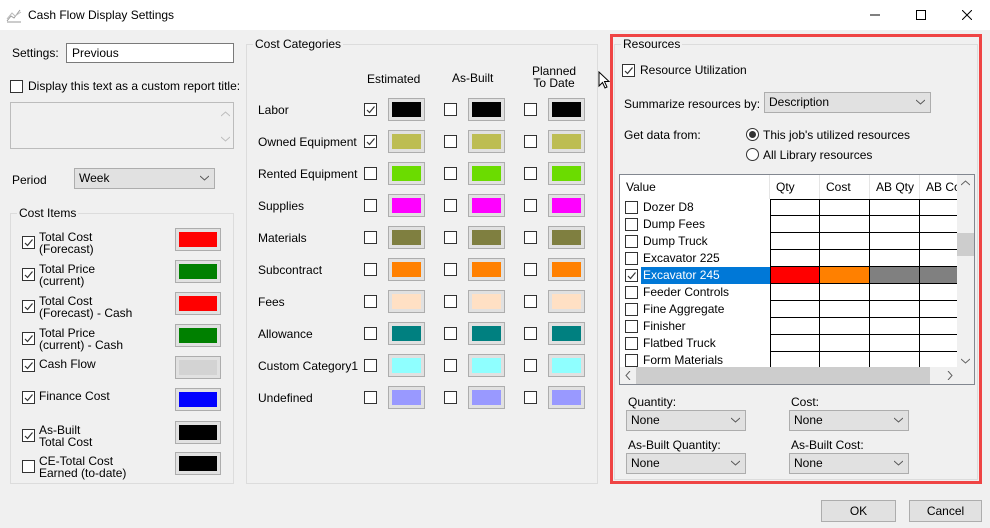 The width and height of the screenshot is (990, 528). I want to click on grid-row: Dozer D8, so click(790, 207).